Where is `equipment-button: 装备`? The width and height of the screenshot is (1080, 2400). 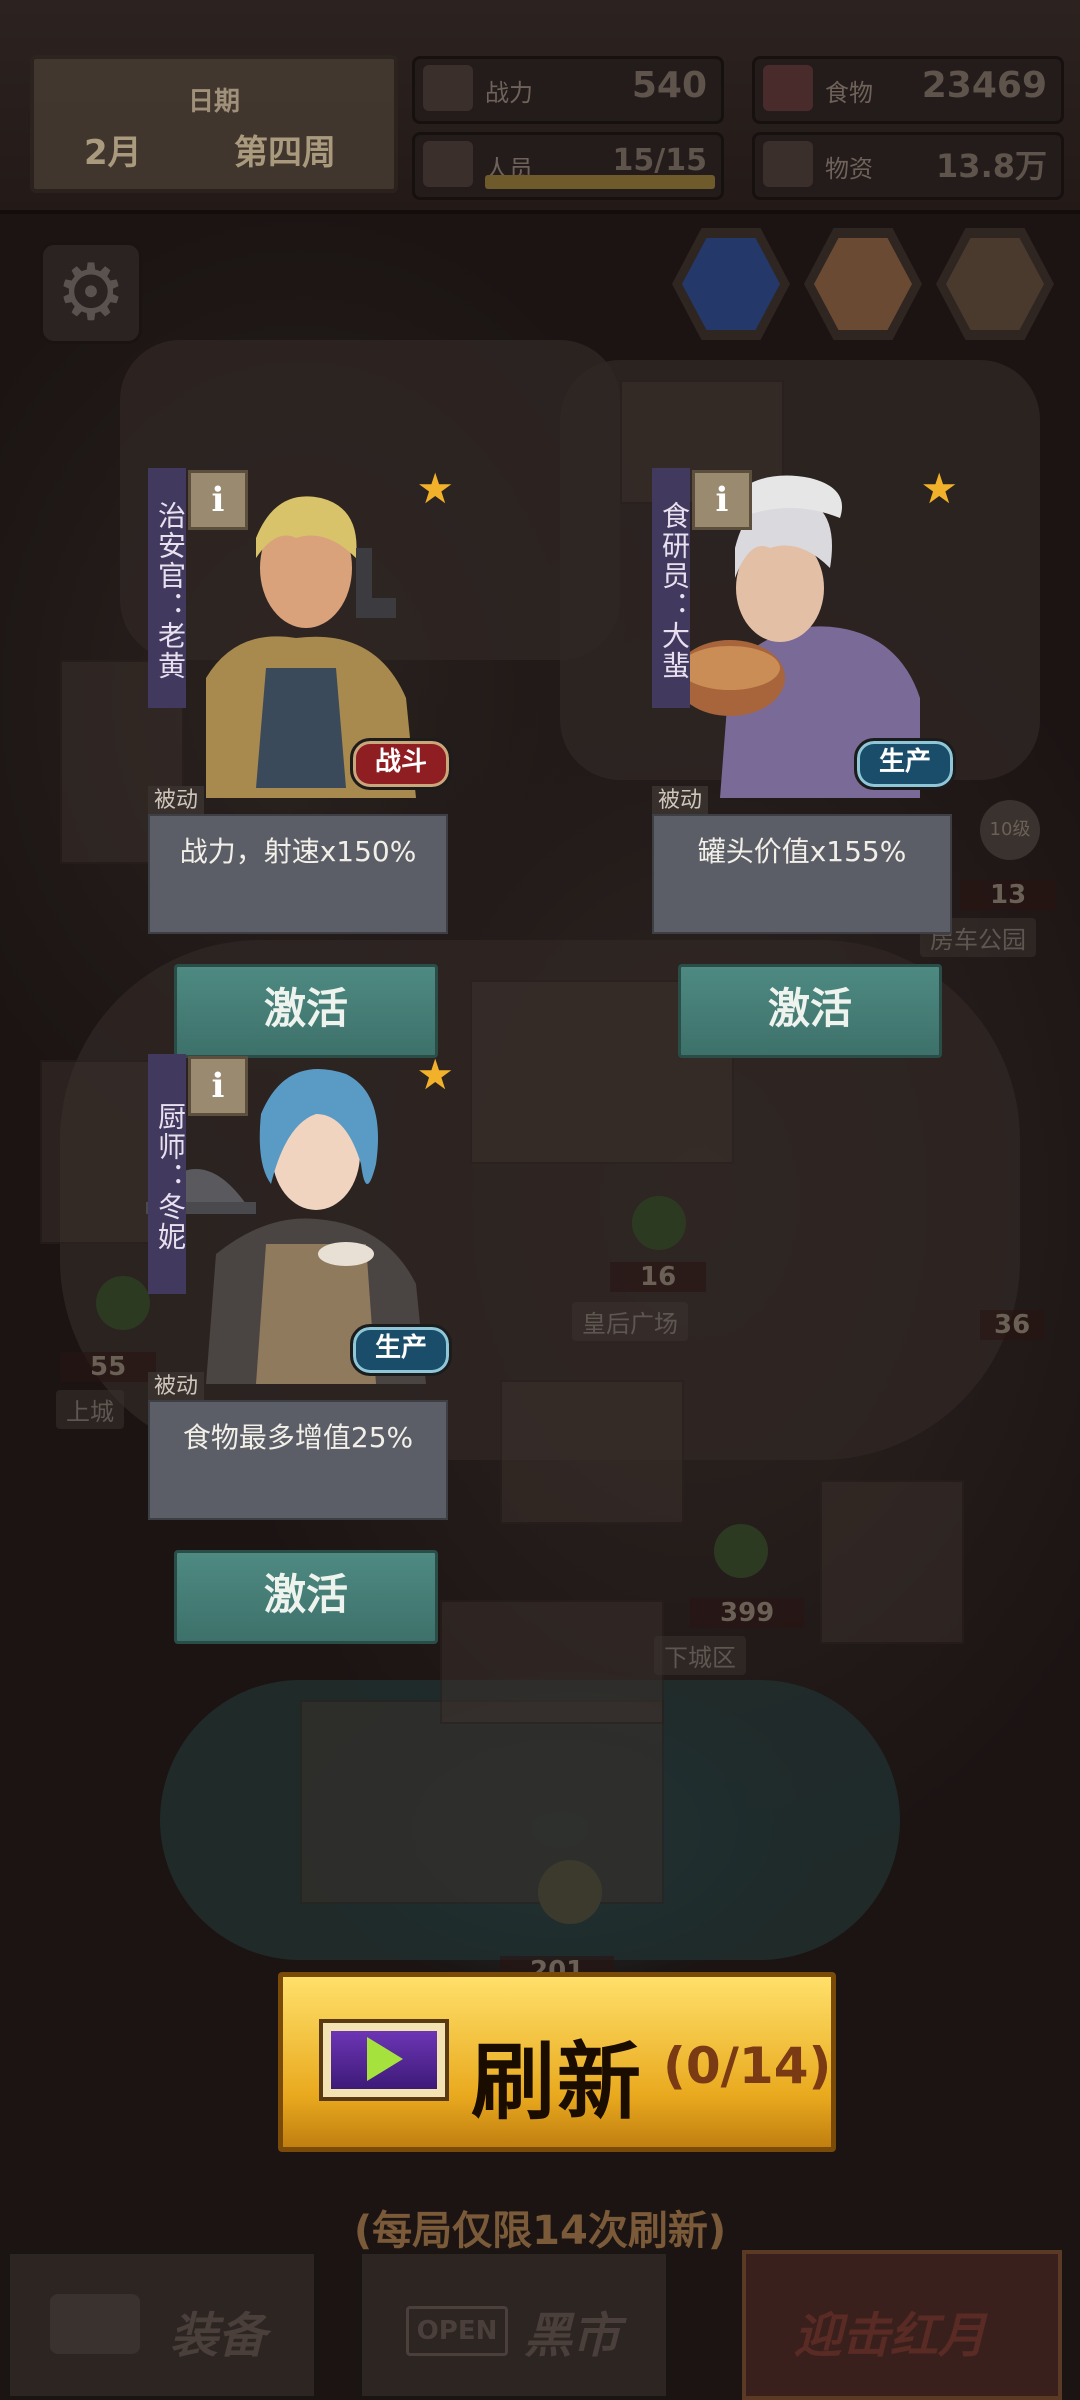 equipment-button: 装备 is located at coordinates (162, 2325).